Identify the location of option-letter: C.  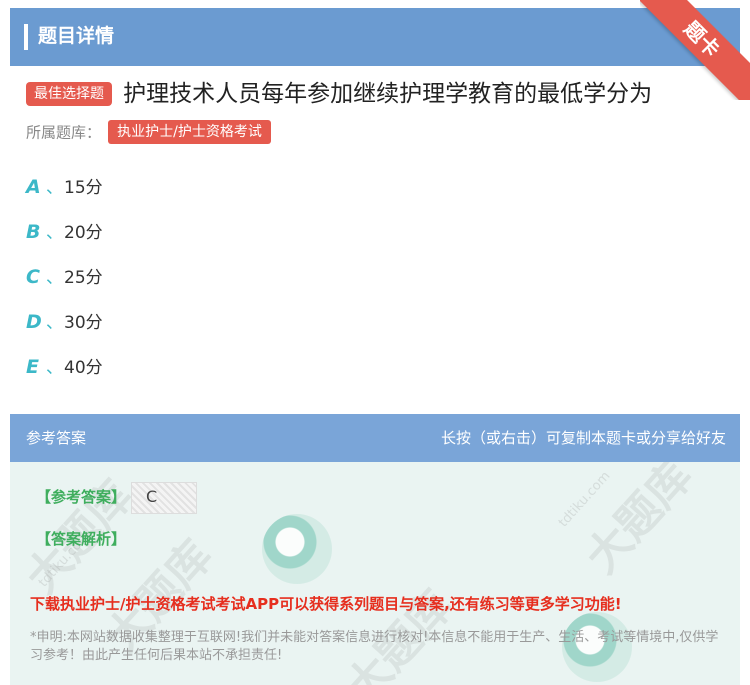
(33, 277).